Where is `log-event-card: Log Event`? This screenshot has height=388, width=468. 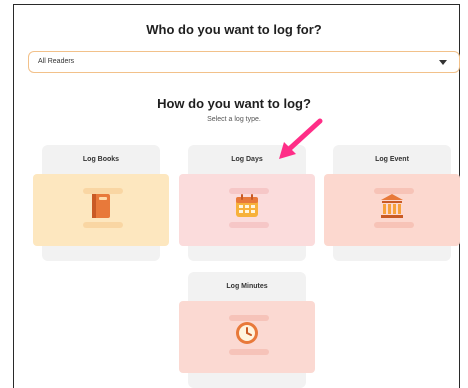 log-event-card: Log Event is located at coordinates (392, 203).